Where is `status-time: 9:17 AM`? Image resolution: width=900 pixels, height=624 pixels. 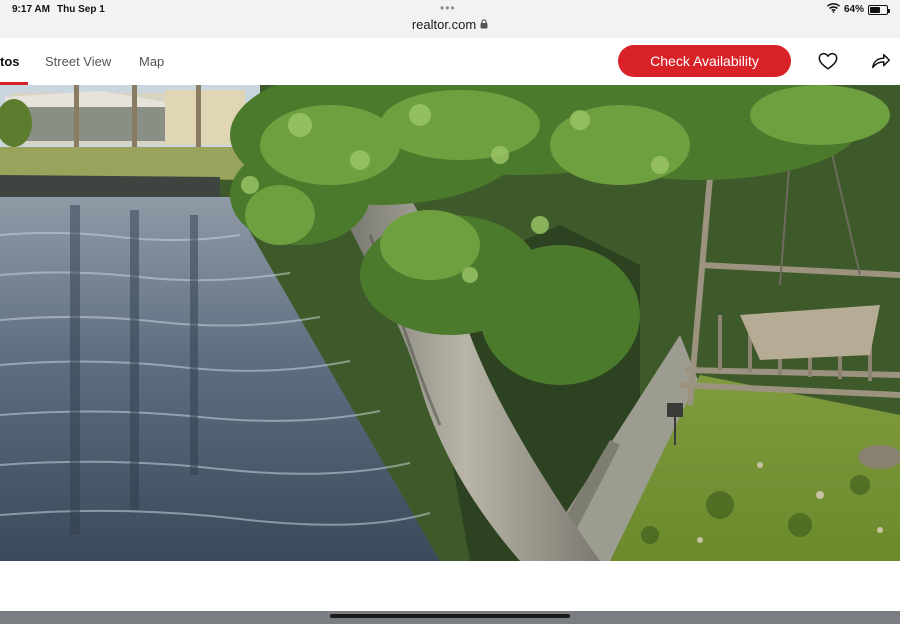
status-time: 9:17 AM is located at coordinates (31, 9).